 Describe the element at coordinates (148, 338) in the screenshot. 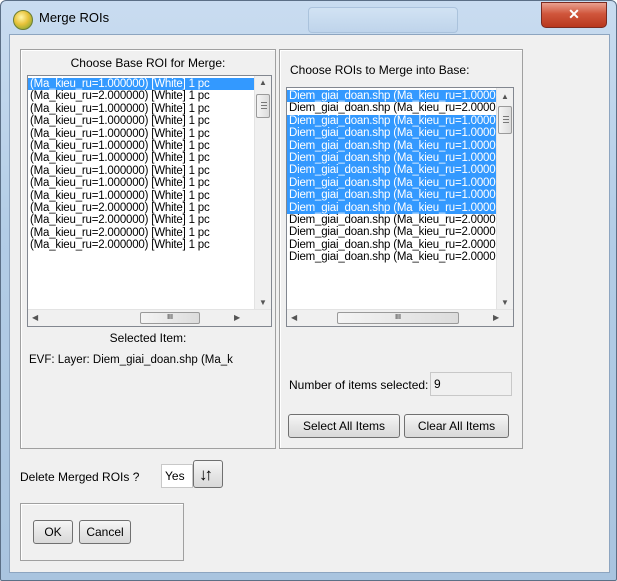

I see `selected-item-label: Selected Item:` at that location.